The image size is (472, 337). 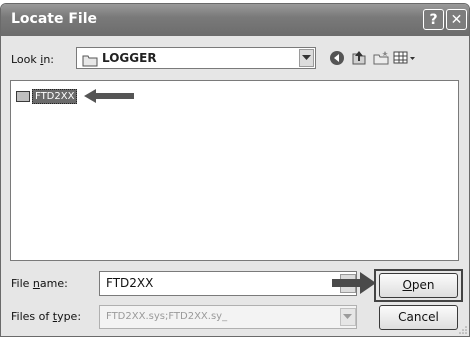 I want to click on close-button: ✕, so click(x=456, y=19).